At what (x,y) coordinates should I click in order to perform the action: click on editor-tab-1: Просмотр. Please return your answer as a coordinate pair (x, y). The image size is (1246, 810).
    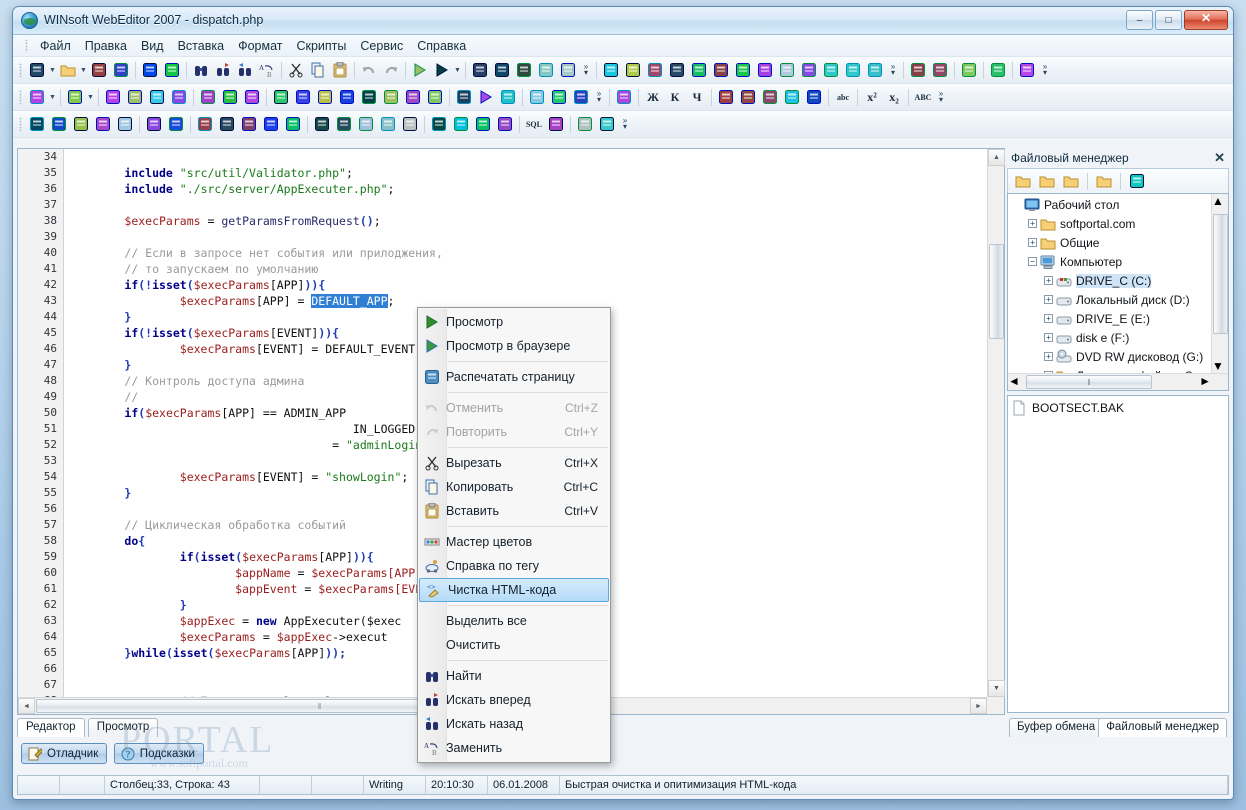
    Looking at the image, I should click on (123, 727).